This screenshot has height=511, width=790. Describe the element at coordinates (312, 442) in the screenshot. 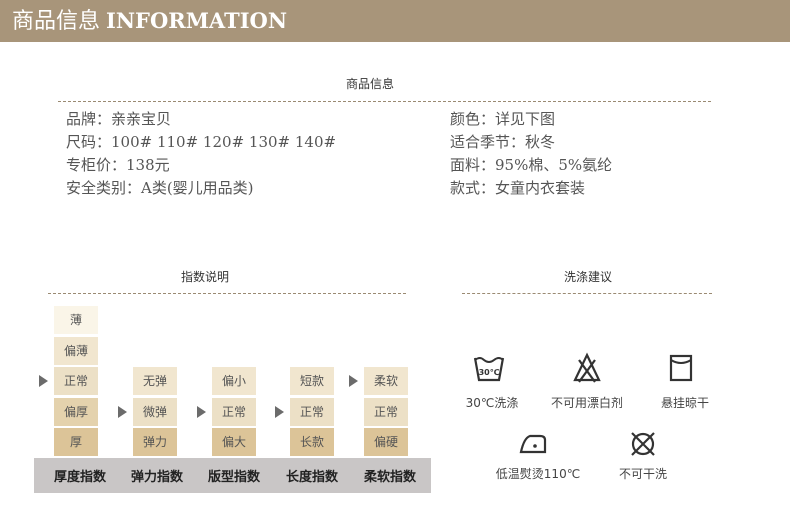

I see `index-option: 长款` at that location.